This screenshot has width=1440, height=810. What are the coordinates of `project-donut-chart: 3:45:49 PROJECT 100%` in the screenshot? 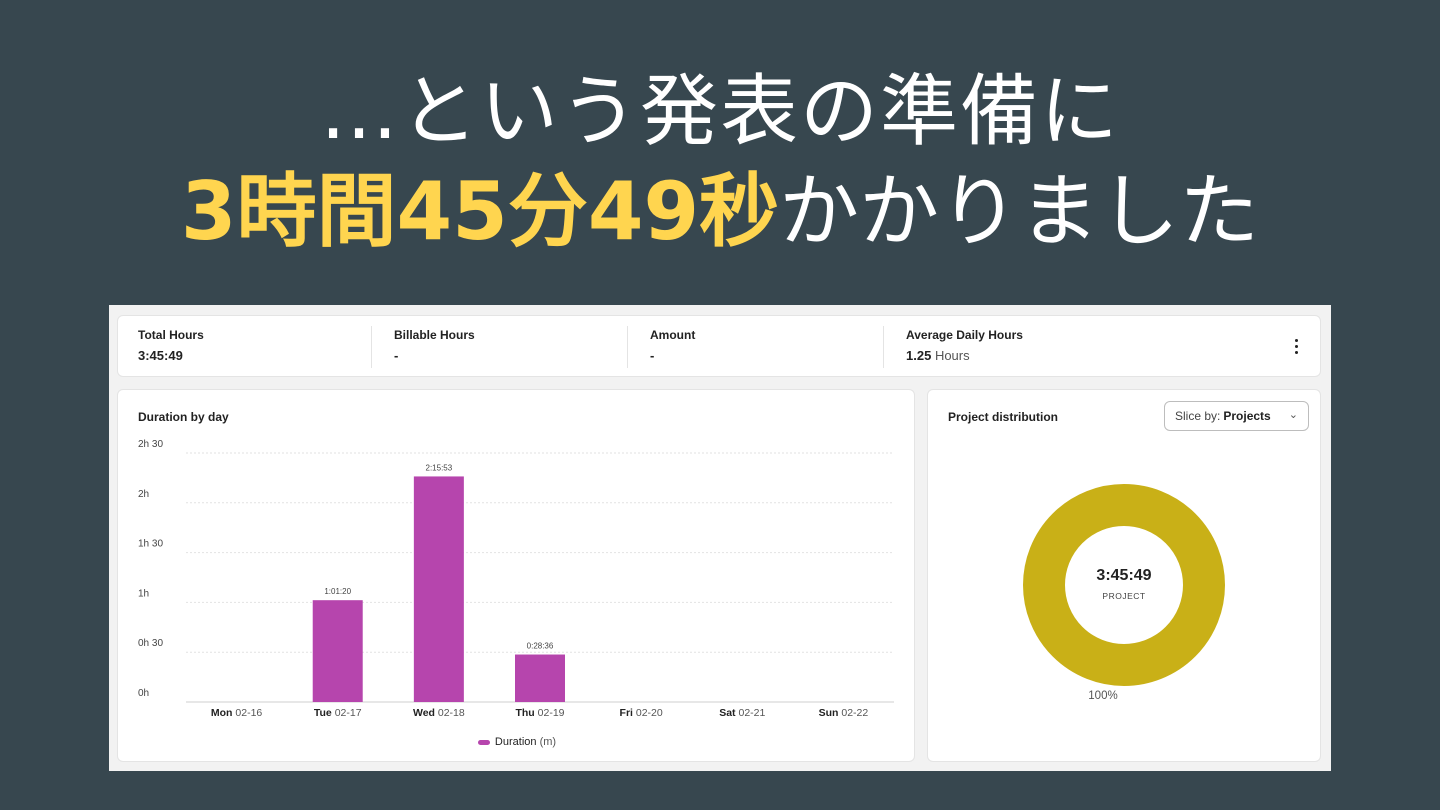 It's located at (1124, 593).